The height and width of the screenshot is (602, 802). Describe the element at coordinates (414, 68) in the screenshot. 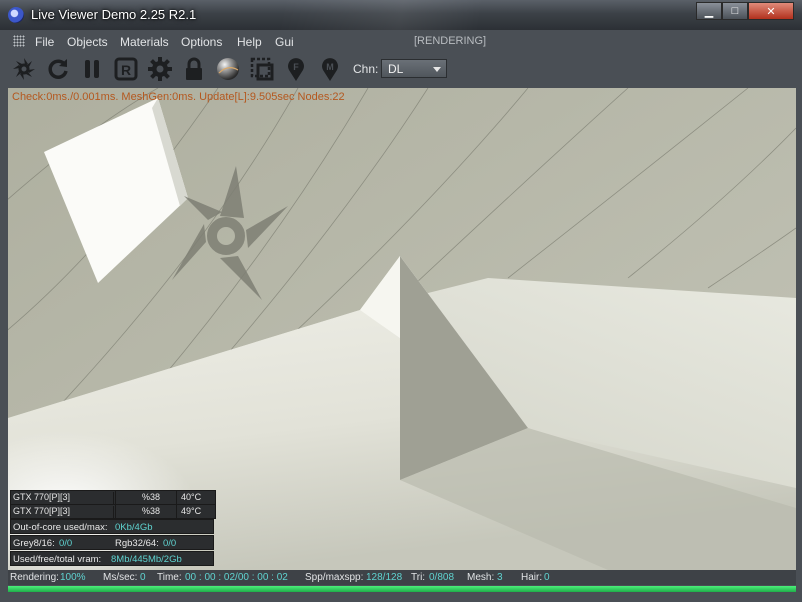

I see `channel-dropdown: DL` at that location.